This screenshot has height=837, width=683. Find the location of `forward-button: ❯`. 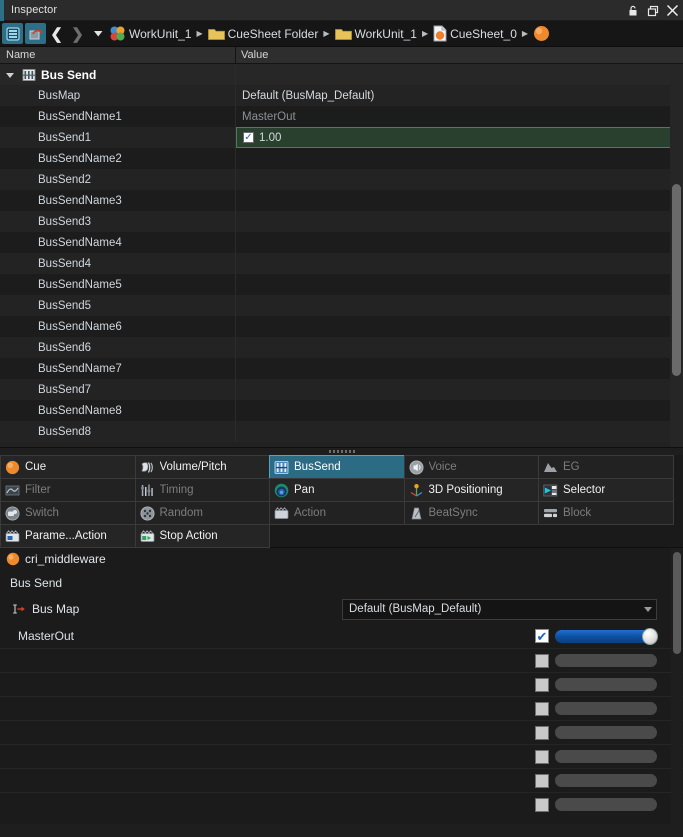

forward-button: ❯ is located at coordinates (77, 34).